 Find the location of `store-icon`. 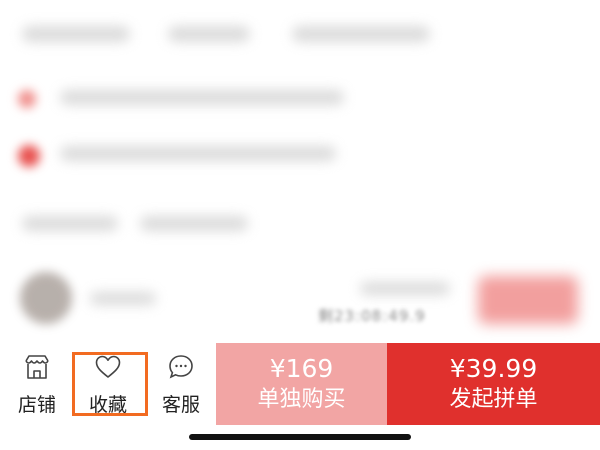

store-icon is located at coordinates (37, 369).